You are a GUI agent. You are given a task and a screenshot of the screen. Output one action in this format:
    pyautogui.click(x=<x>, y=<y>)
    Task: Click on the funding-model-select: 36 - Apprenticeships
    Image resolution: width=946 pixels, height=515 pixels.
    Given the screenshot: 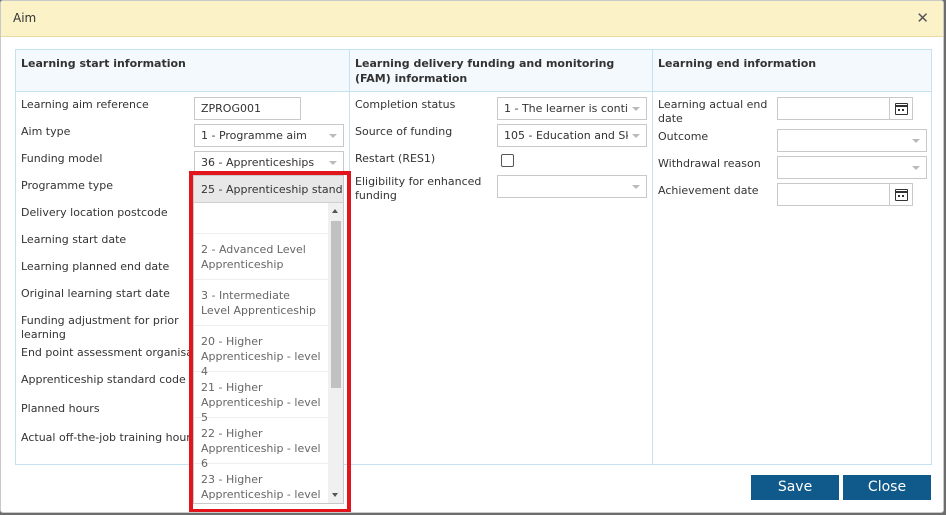 What is the action you would take?
    pyautogui.click(x=269, y=162)
    